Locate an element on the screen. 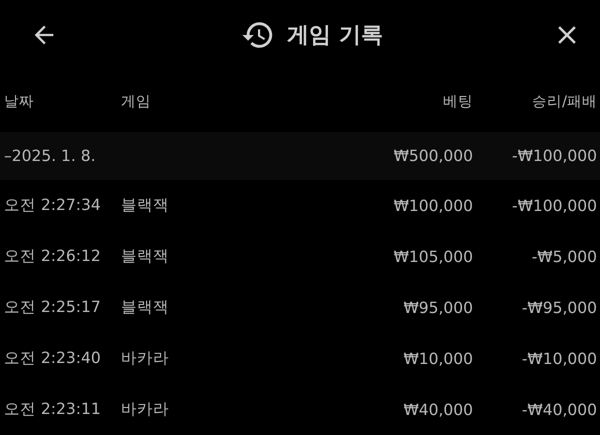 This screenshot has height=435, width=600. column-header: 베팅 is located at coordinates (458, 101).